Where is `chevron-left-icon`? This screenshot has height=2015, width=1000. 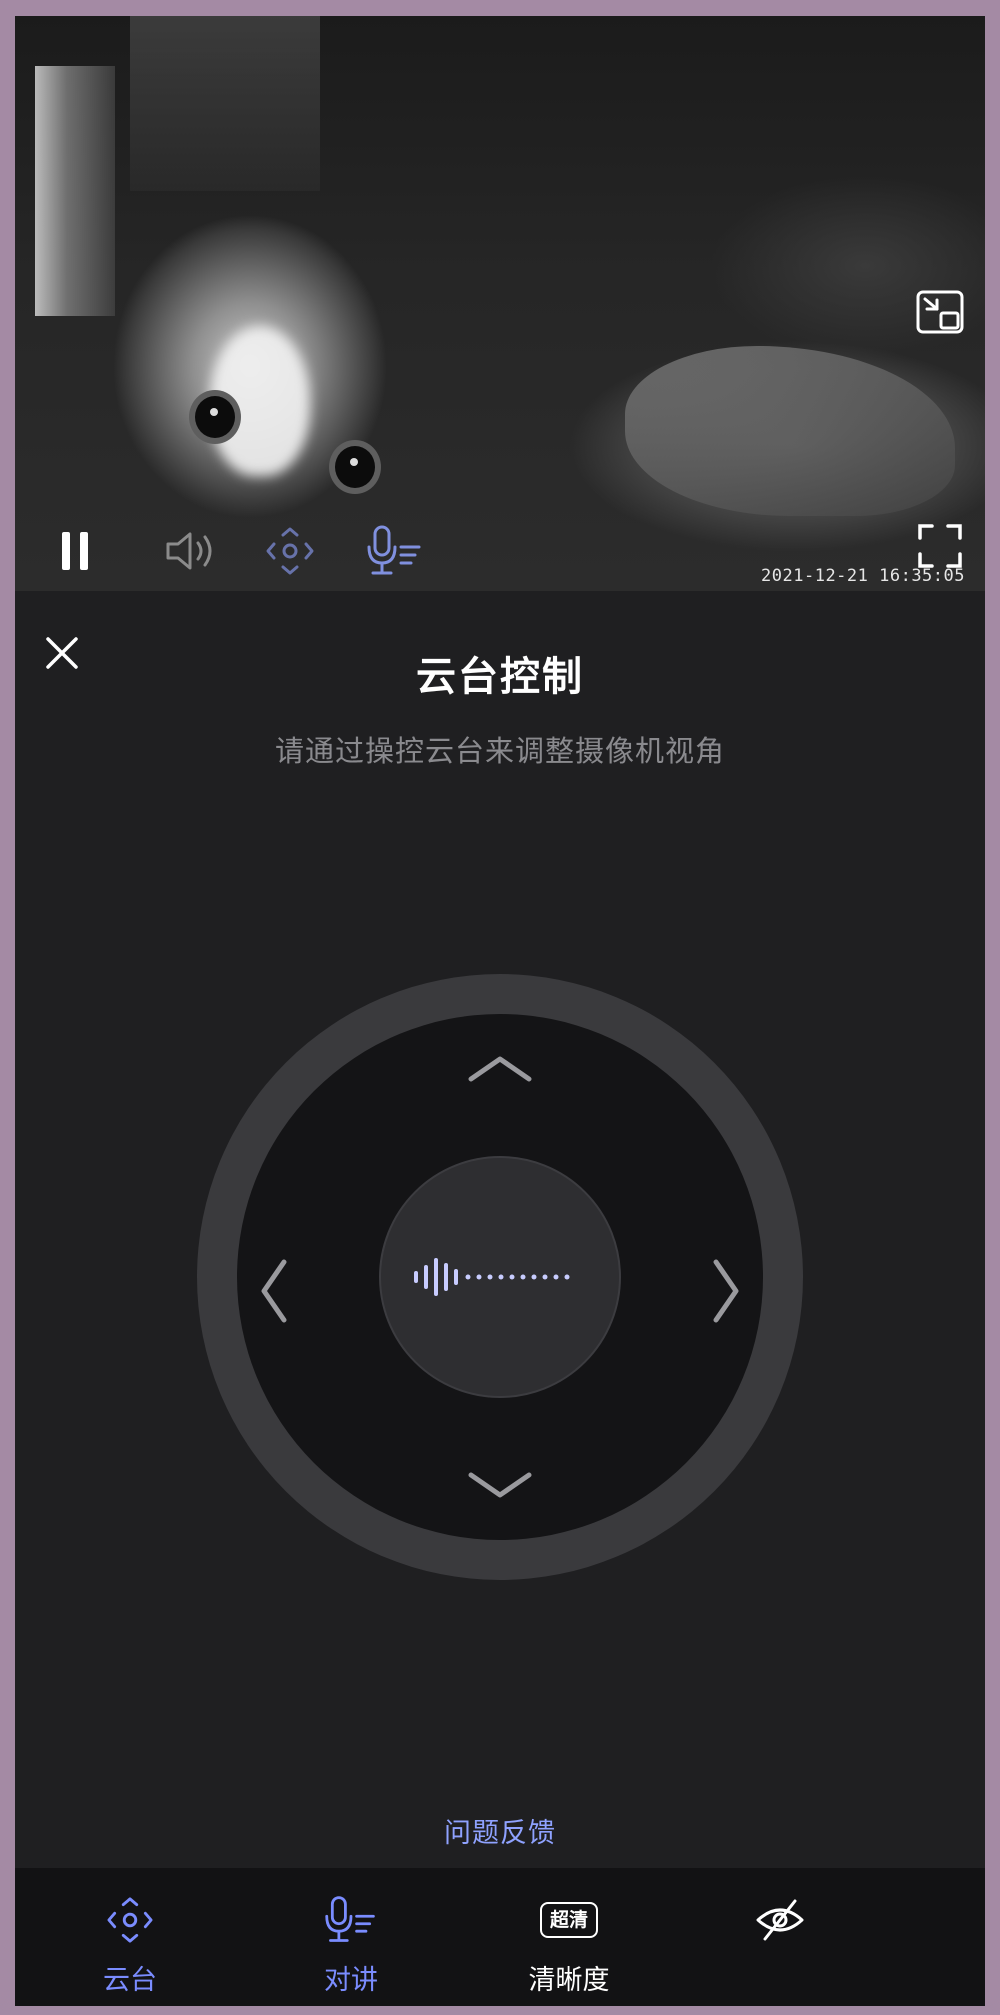 chevron-left-icon is located at coordinates (274, 1291).